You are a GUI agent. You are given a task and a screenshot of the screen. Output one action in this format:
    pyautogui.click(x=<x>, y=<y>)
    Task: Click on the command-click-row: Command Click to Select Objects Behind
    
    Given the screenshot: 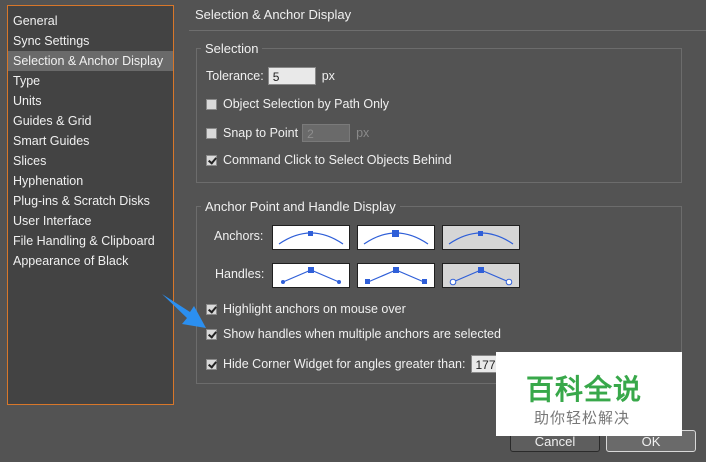 What is the action you would take?
    pyautogui.click(x=329, y=160)
    